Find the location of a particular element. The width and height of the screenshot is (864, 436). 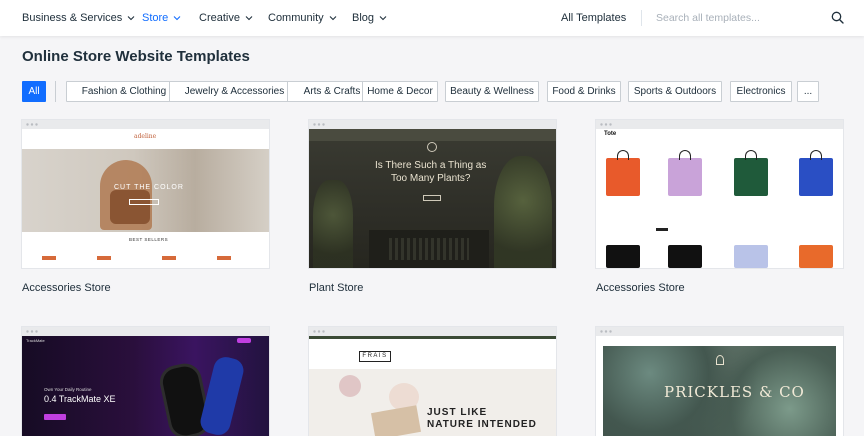

nav-item-business-services: Business & Services is located at coordinates (78, 18).